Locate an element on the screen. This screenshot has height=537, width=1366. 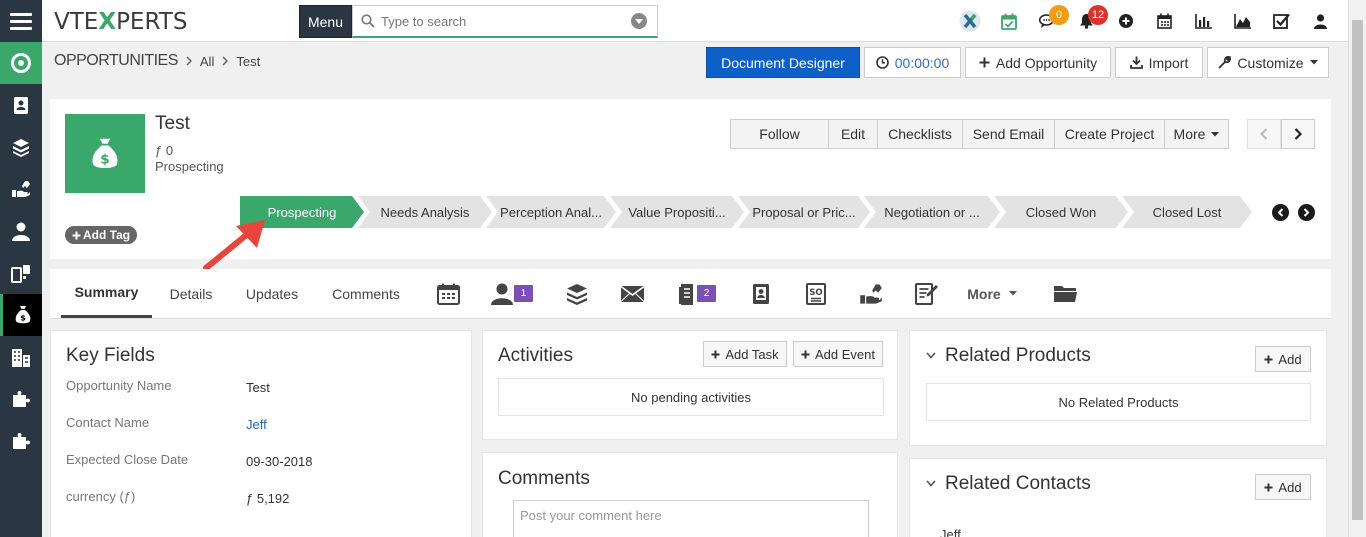
search-input is located at coordinates (503, 21).